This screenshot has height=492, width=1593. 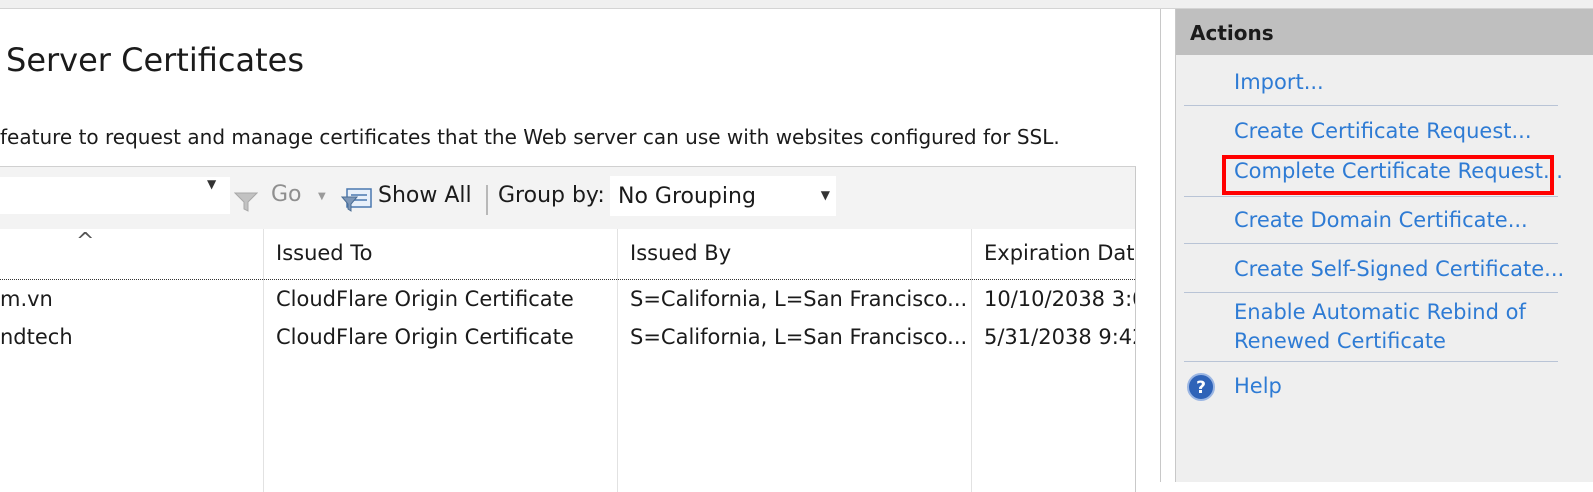 I want to click on show-all-button: Show All, so click(x=425, y=195).